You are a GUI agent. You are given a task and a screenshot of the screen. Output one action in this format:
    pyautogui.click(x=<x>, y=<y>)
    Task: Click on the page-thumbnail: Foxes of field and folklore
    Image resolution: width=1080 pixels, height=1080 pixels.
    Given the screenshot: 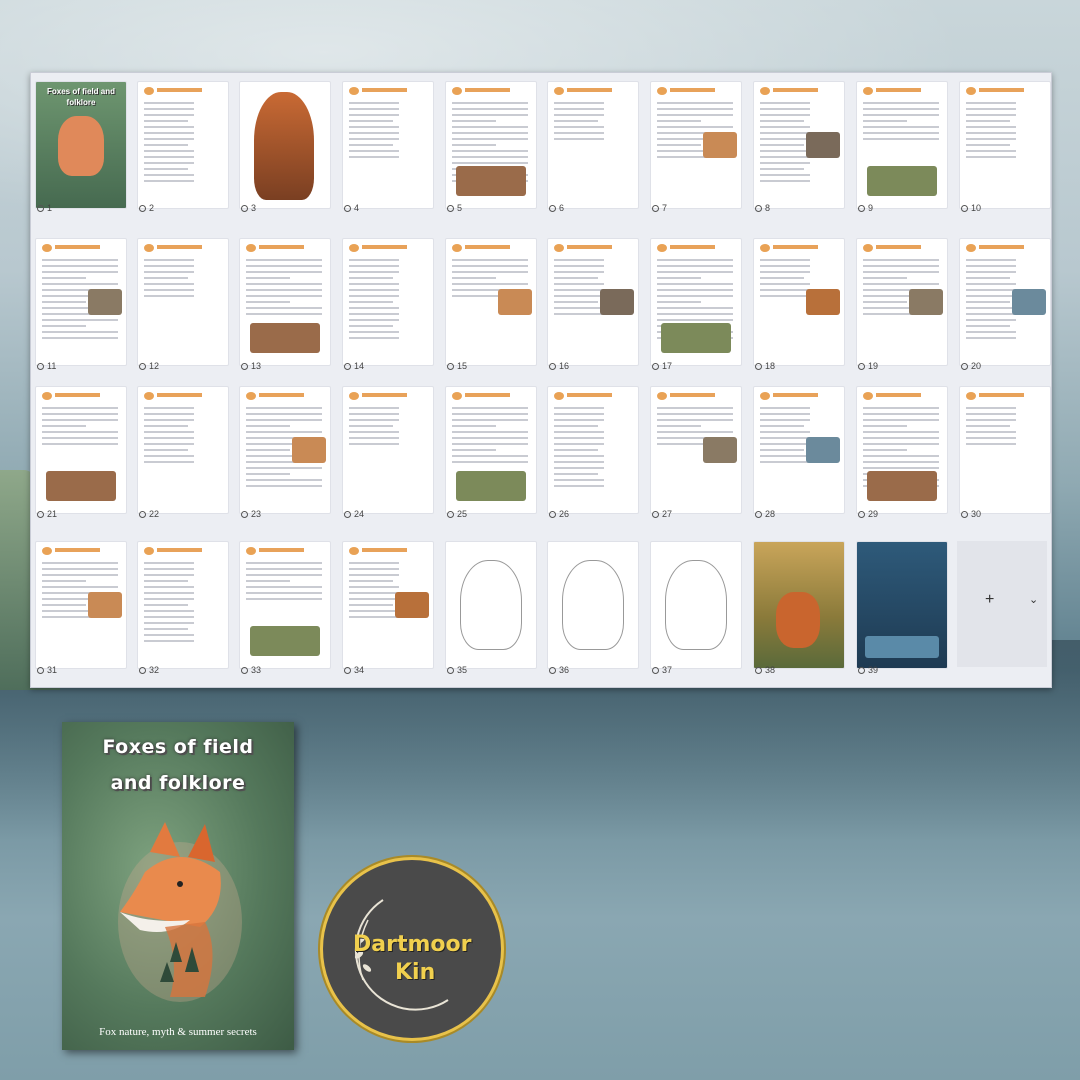 What is the action you would take?
    pyautogui.click(x=81, y=145)
    